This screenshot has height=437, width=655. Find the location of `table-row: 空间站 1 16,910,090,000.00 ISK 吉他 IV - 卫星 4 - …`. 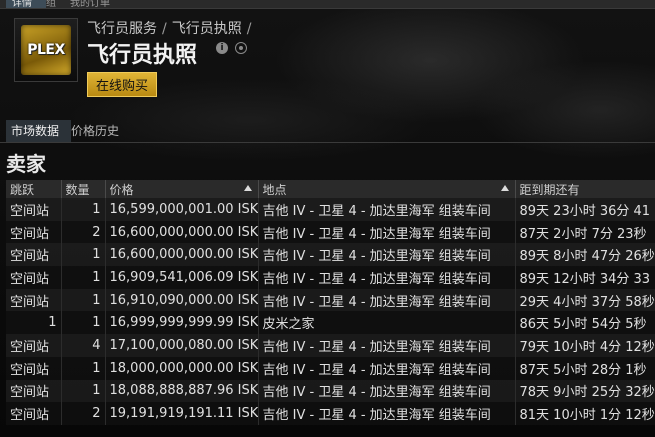

table-row: 空间站 1 16,910,090,000.00 ISK 吉他 IV - 卫星 4 - … is located at coordinates (330, 300).